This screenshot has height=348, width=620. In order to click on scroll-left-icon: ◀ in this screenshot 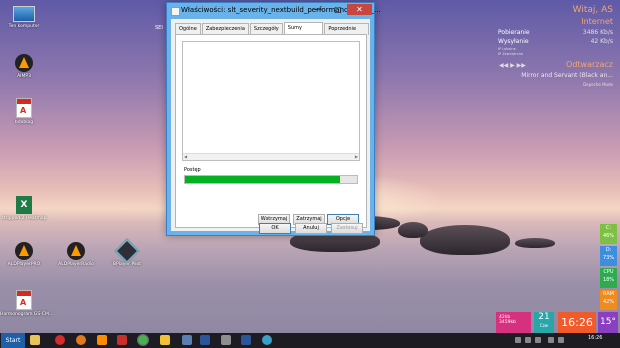, I will do `click(185, 157)`.